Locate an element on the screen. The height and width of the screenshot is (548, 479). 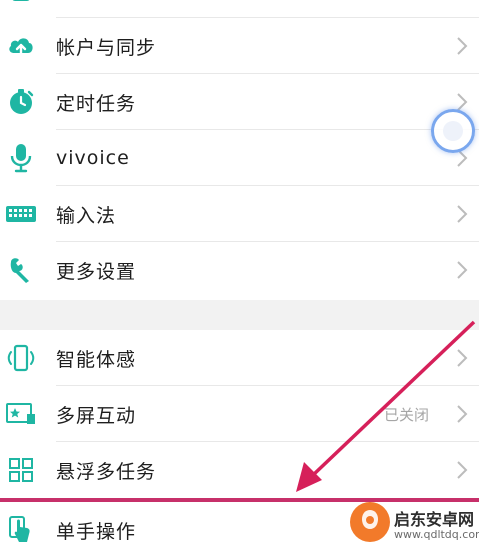
settings-item-float-multitask: 悬浮多任务 is located at coordinates (239, 470).